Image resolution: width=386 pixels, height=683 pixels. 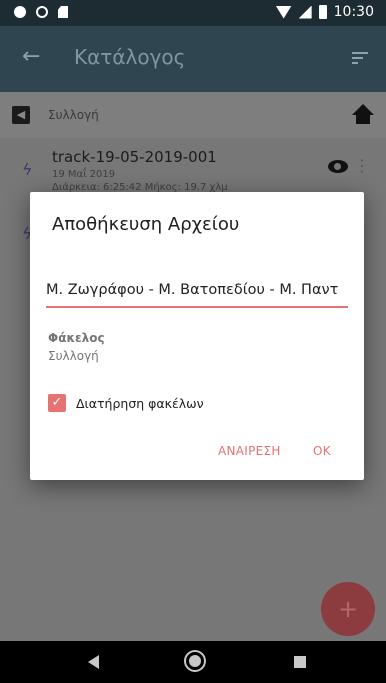 What do you see at coordinates (197, 291) in the screenshot?
I see `filename-input` at bounding box center [197, 291].